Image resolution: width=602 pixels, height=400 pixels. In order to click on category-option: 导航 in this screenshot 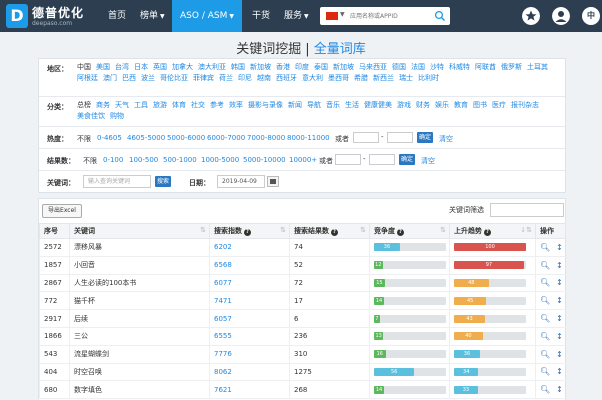, I will do `click(314, 105)`.